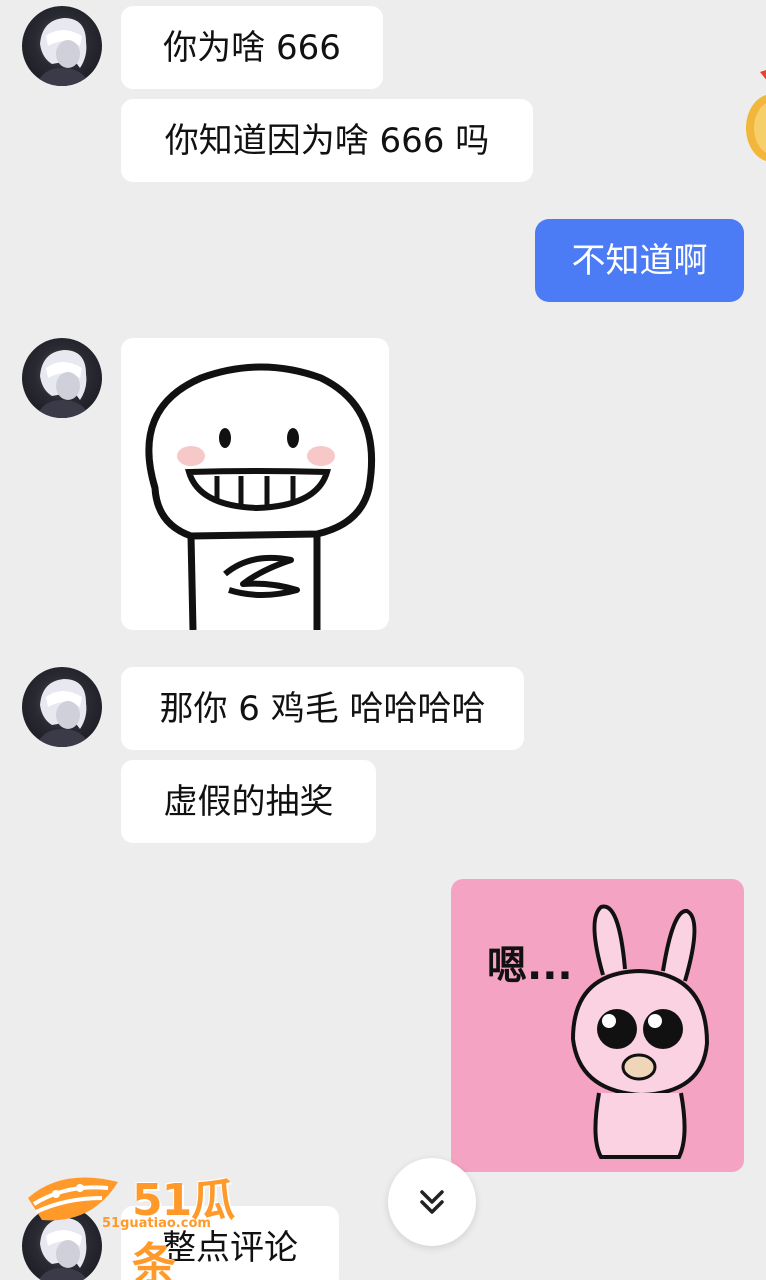 The image size is (766, 1280). I want to click on message-text: 虚假的抽奖, so click(248, 801).